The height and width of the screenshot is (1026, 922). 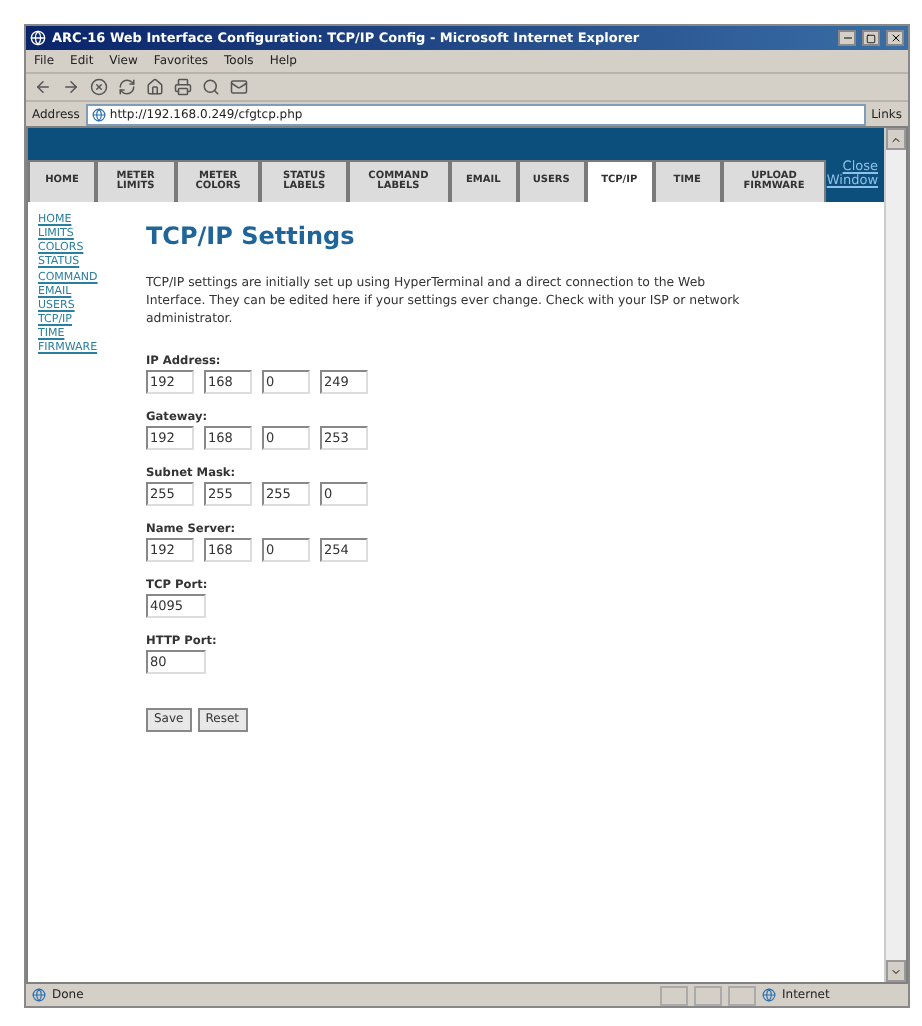 I want to click on home-icon, so click(x=155, y=87).